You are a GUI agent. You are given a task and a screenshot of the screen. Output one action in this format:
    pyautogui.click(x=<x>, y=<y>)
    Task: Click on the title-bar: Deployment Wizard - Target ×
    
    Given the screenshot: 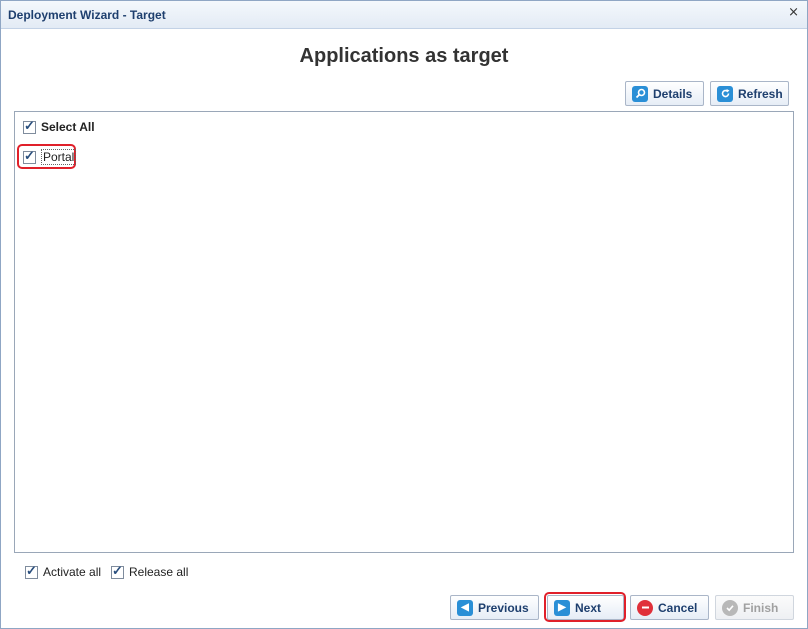 What is the action you would take?
    pyautogui.click(x=404, y=15)
    